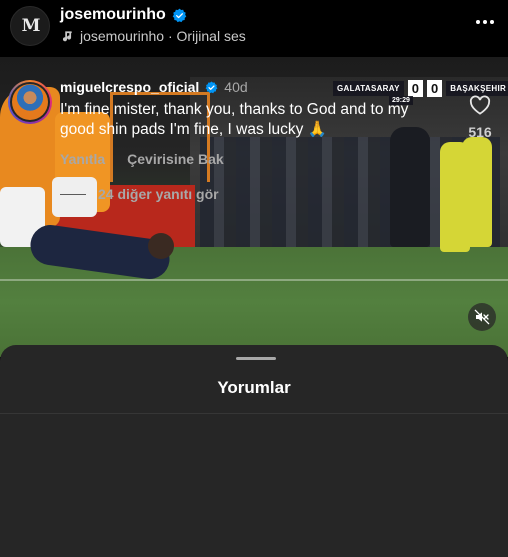 Image resolution: width=508 pixels, height=557 pixels. I want to click on reply-button: Yanıtla, so click(82, 159).